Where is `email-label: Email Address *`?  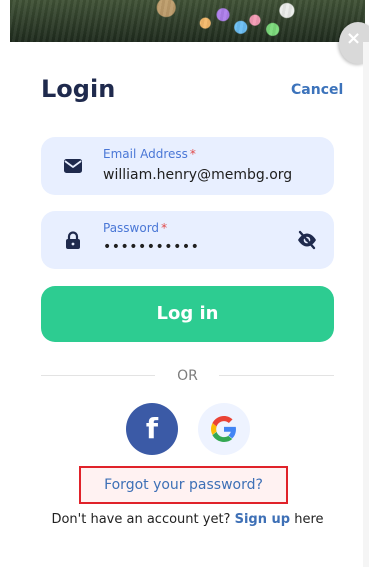
email-label: Email Address * is located at coordinates (149, 154).